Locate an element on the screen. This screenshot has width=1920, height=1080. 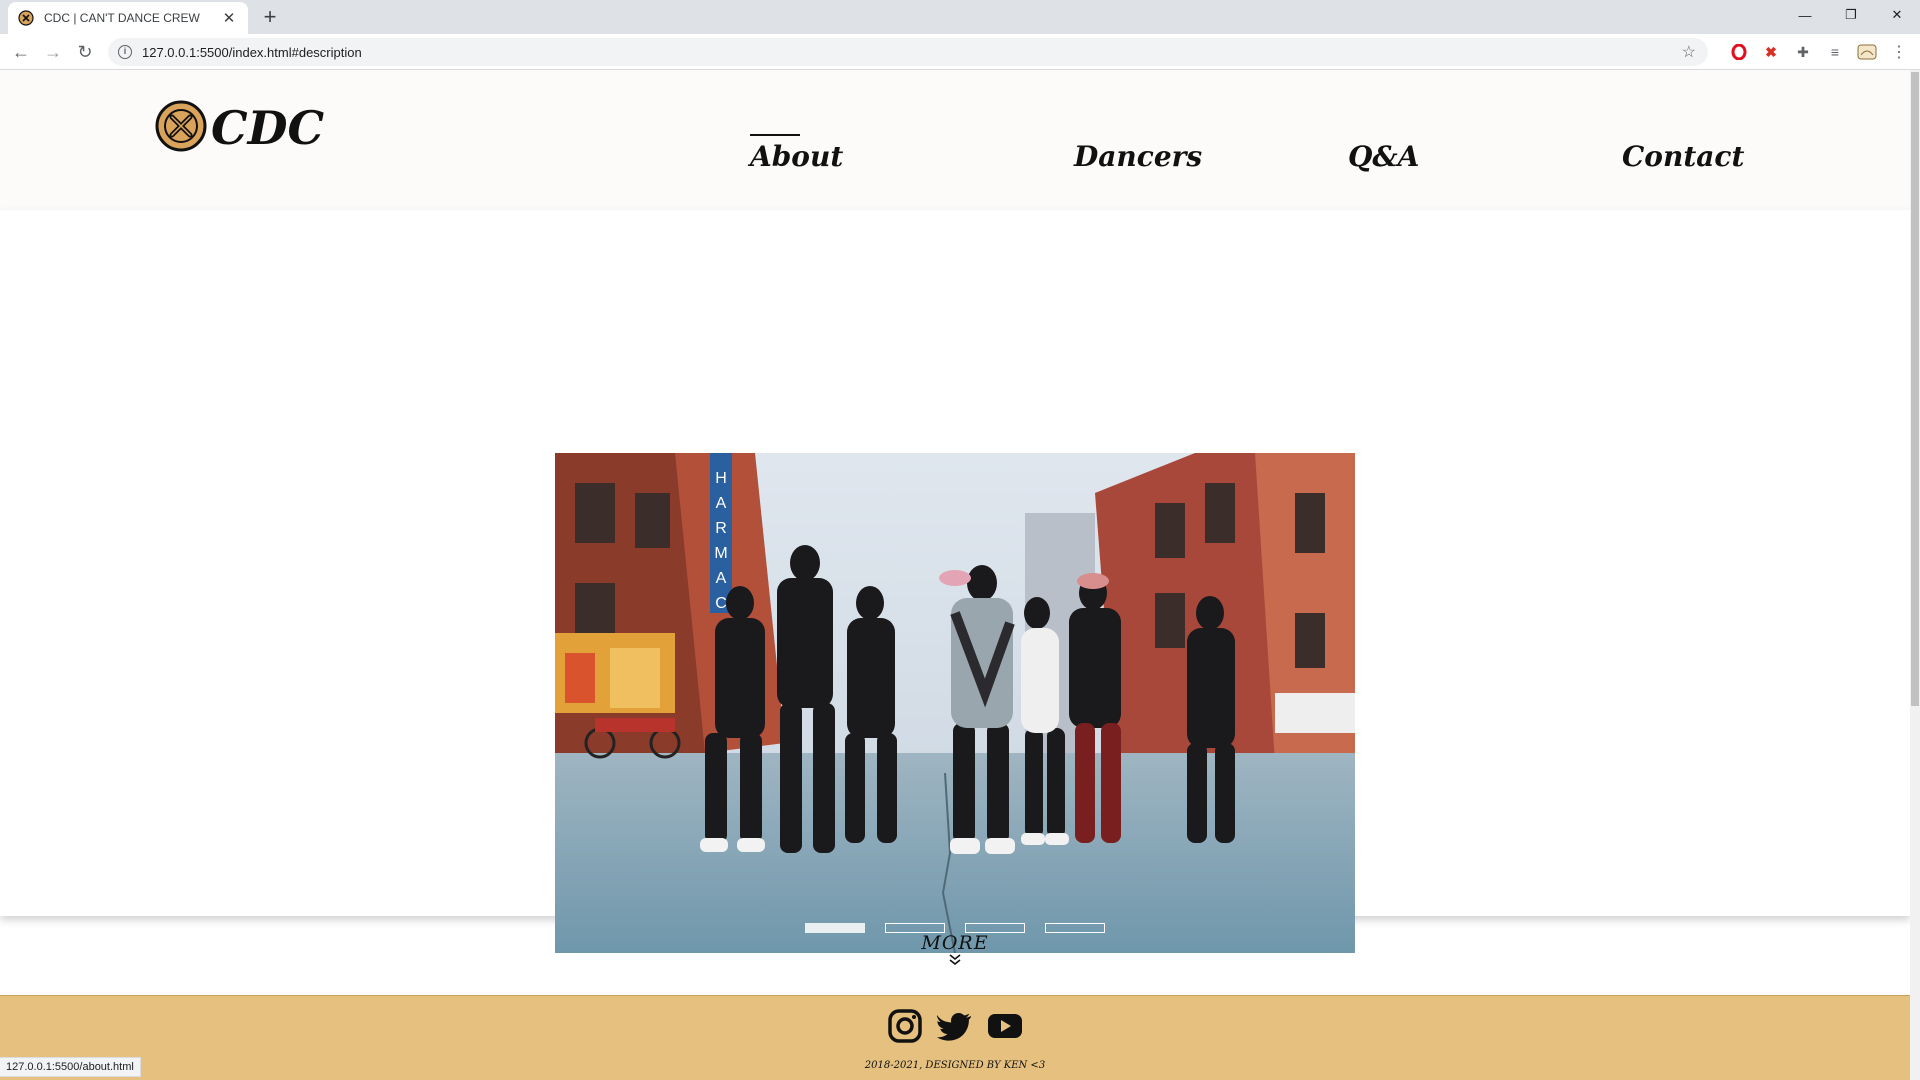
status-bar-url: 127.0.0.1:5500/about.html is located at coordinates (70, 1067).